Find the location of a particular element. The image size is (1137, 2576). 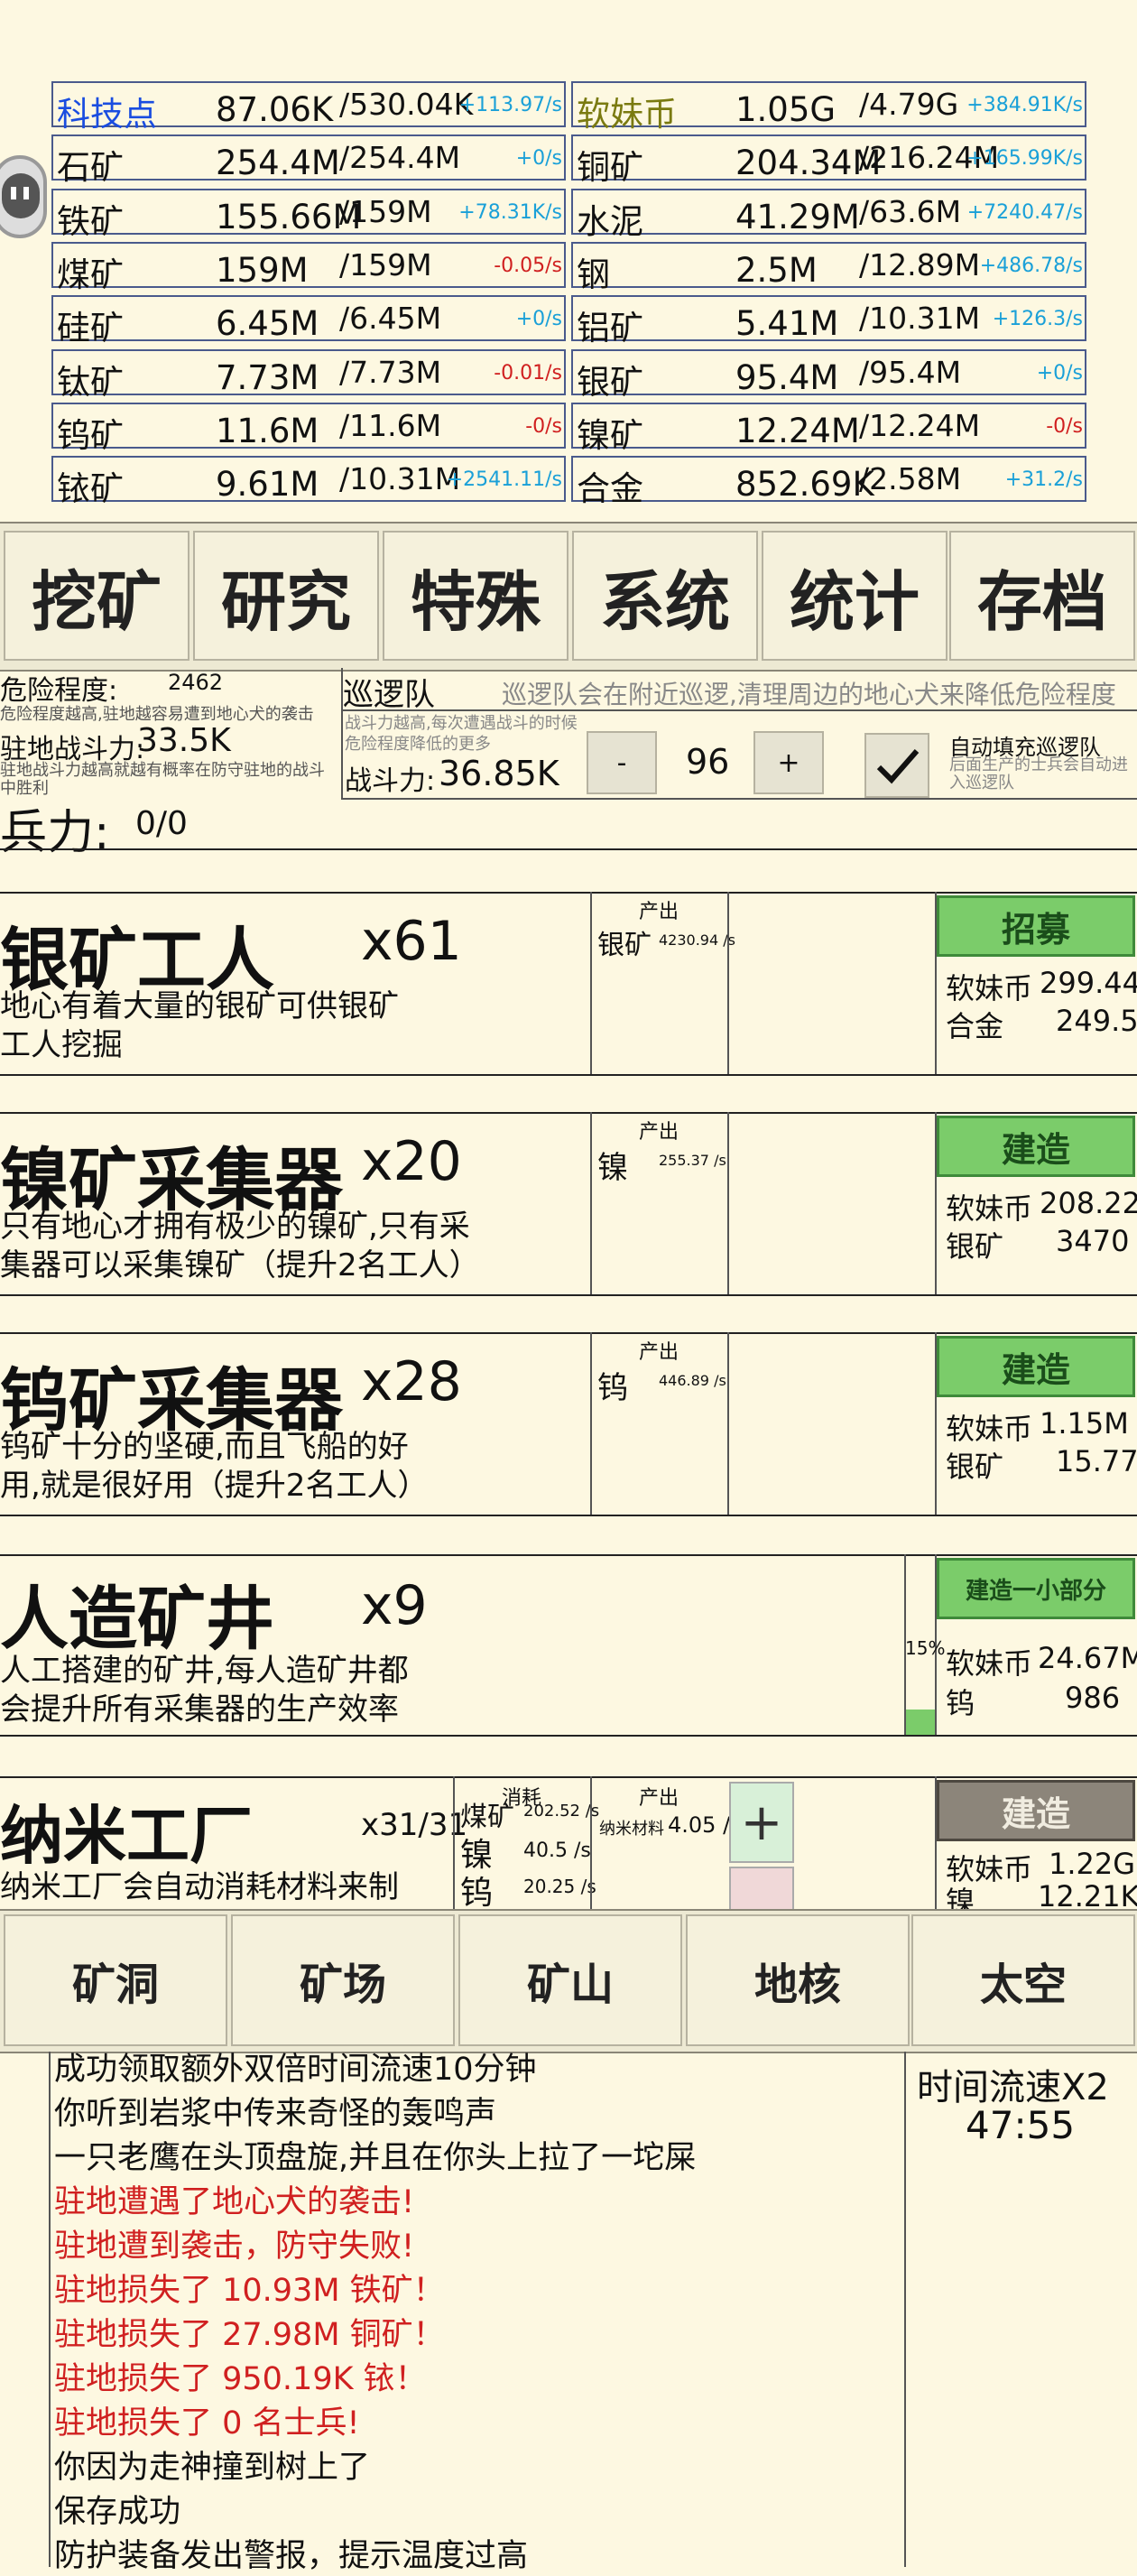

floating-menu-button is located at coordinates (24, 197).